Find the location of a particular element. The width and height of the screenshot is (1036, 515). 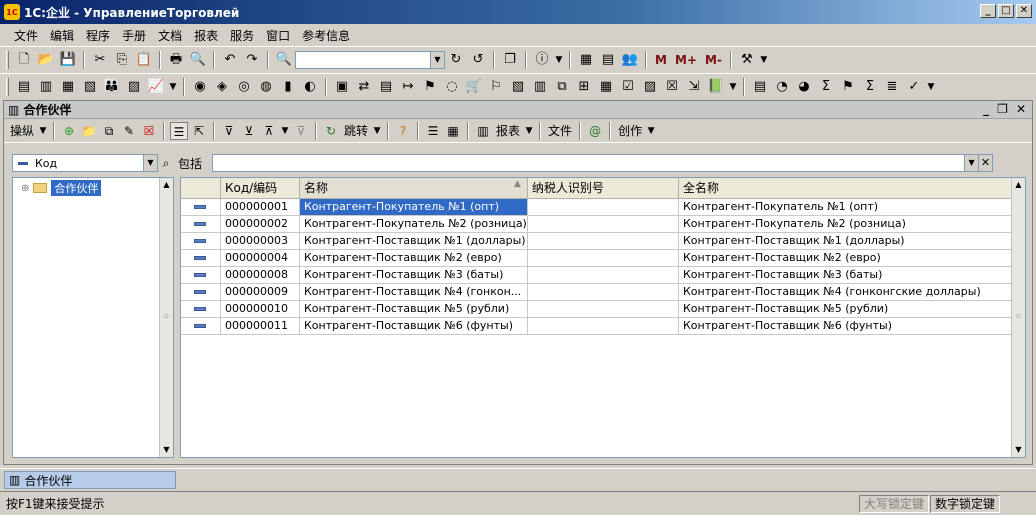

filter-value-icon: ⊻ is located at coordinates (249, 131).